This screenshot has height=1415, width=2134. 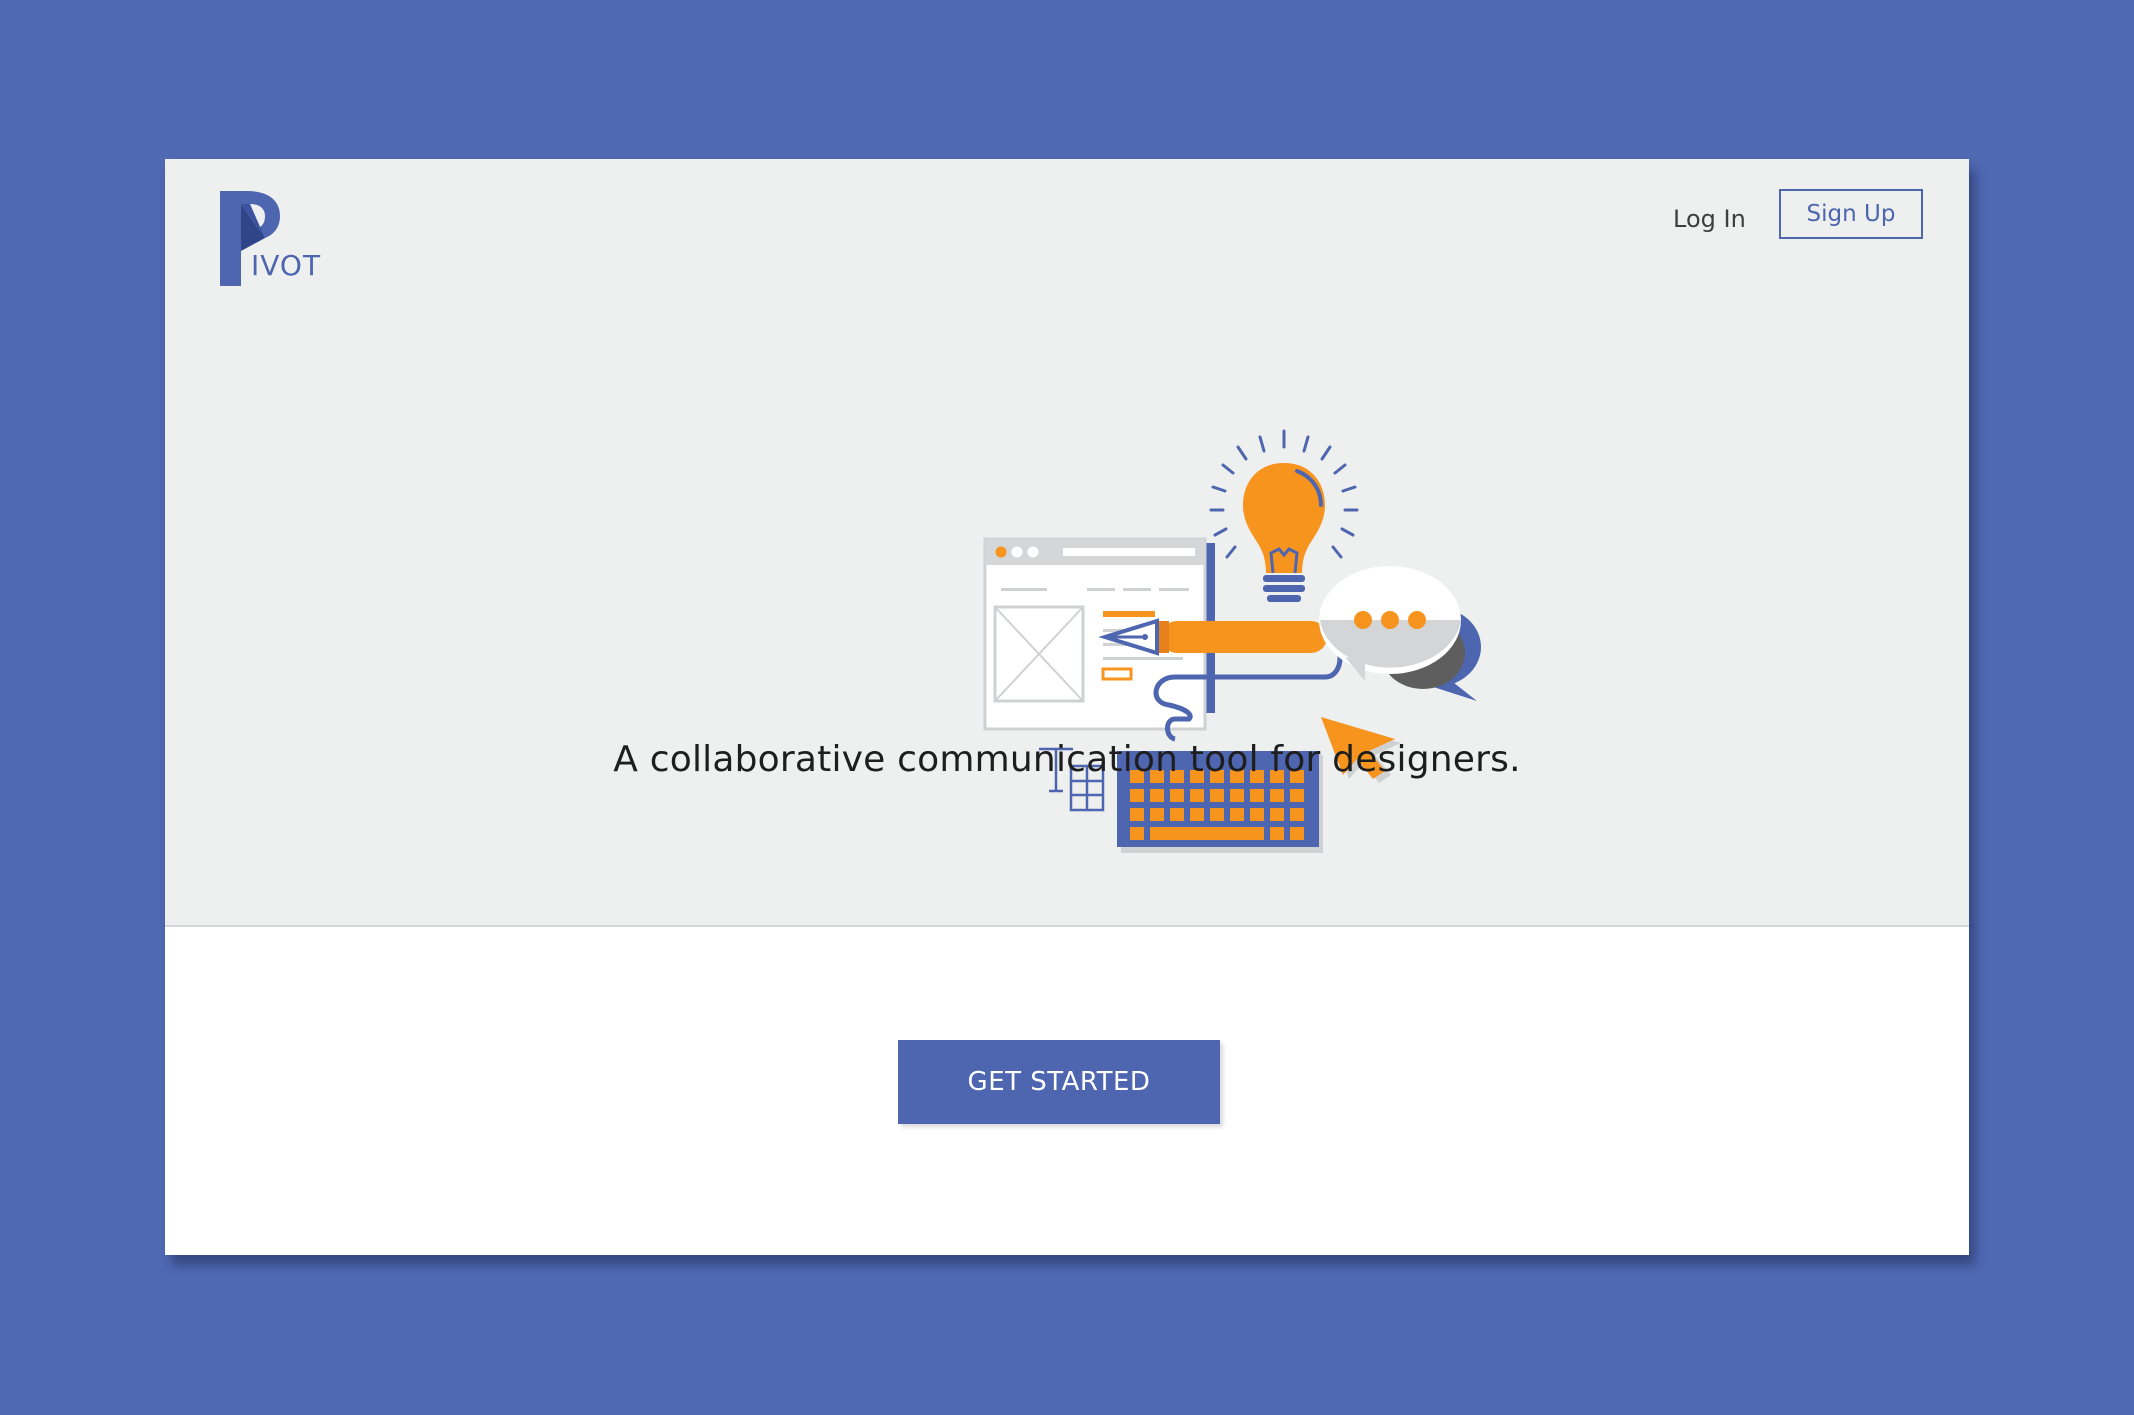 What do you see at coordinates (1212, 637) in the screenshot?
I see `pen-icon` at bounding box center [1212, 637].